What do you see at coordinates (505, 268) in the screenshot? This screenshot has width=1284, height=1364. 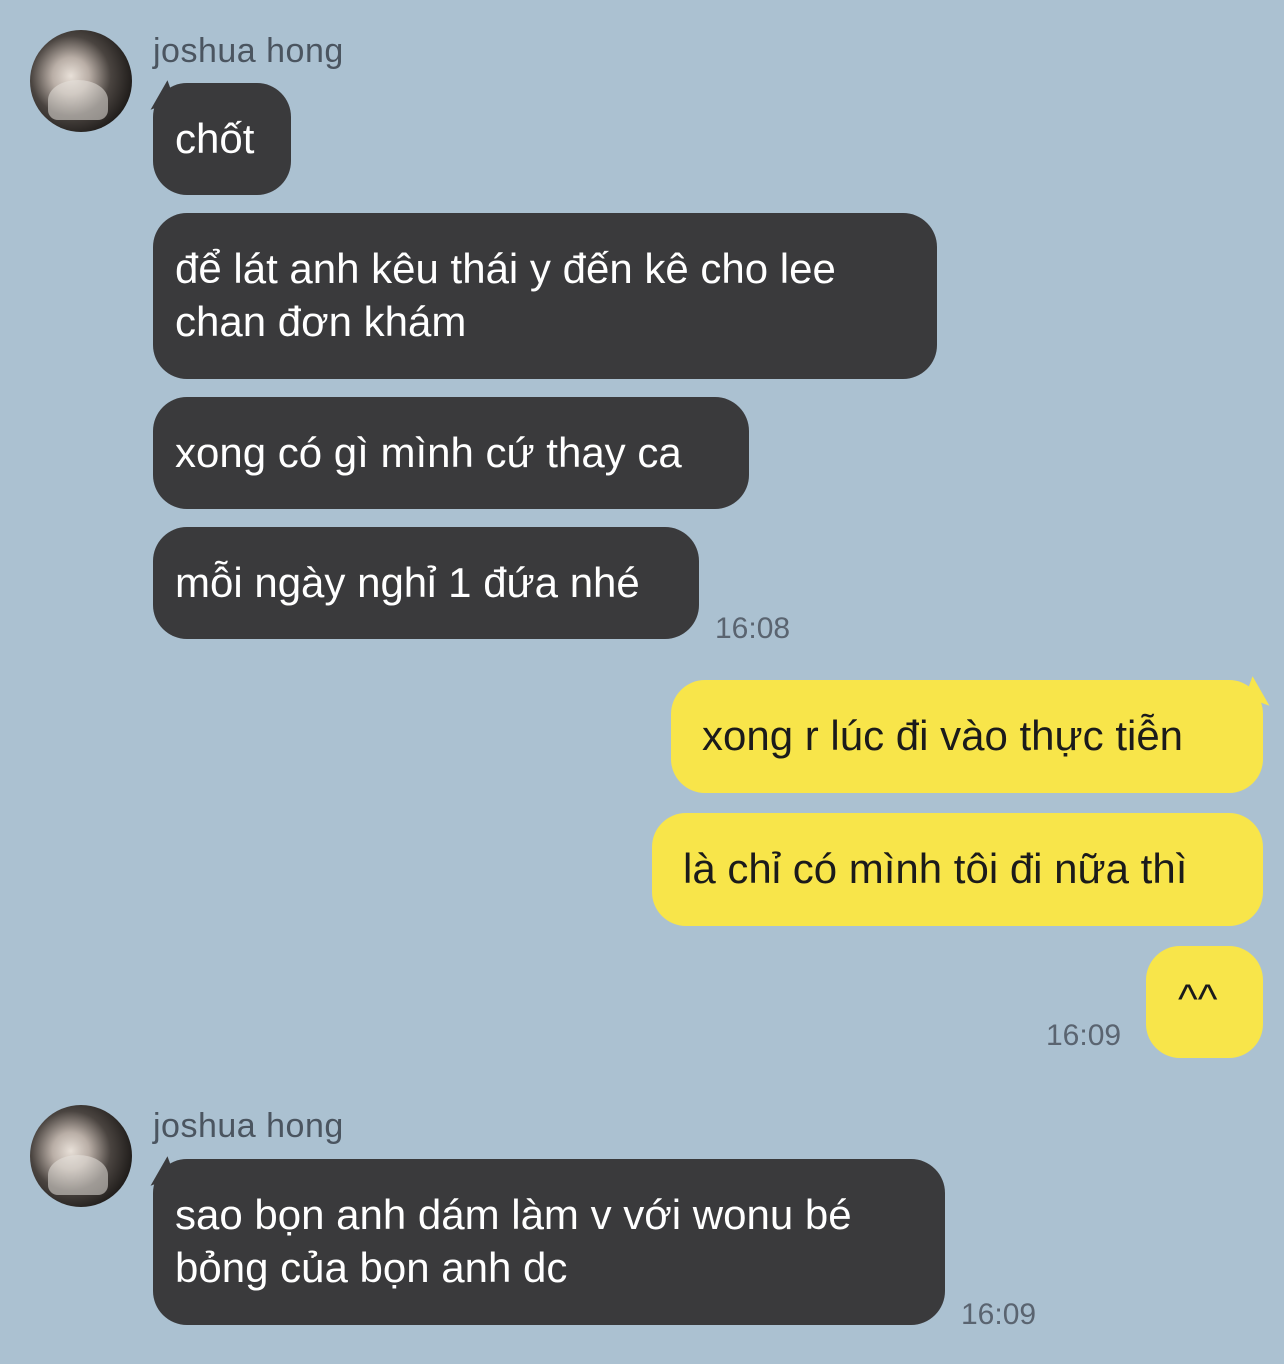 I see `message-text: để lát anh kêu thái y đến kê cho lee` at bounding box center [505, 268].